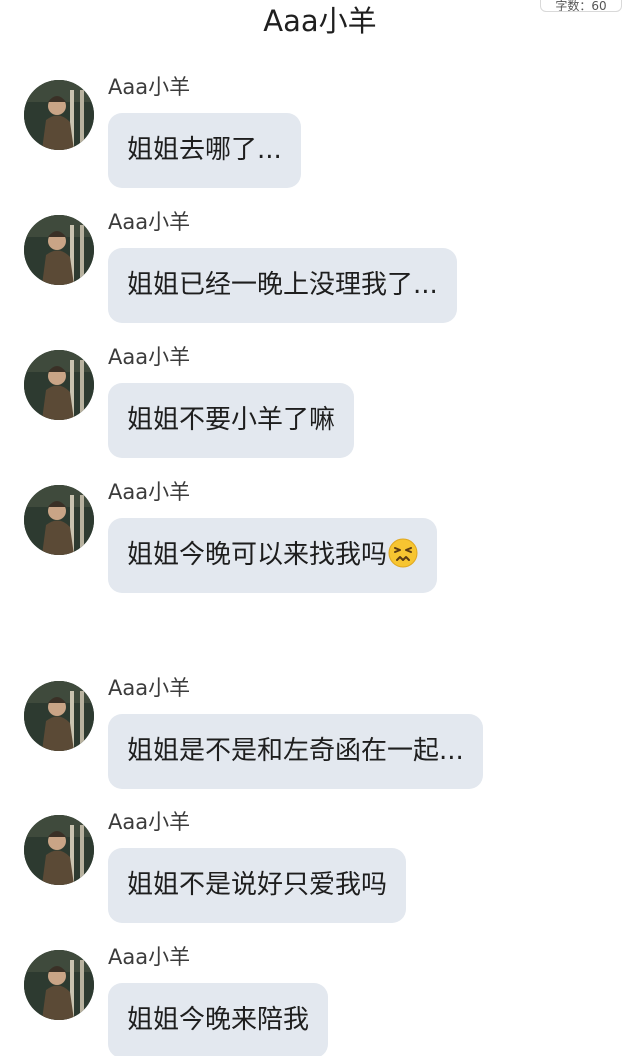 The height and width of the screenshot is (1056, 640). I want to click on message-text: 姐姐今晚可以来找我吗, so click(257, 555).